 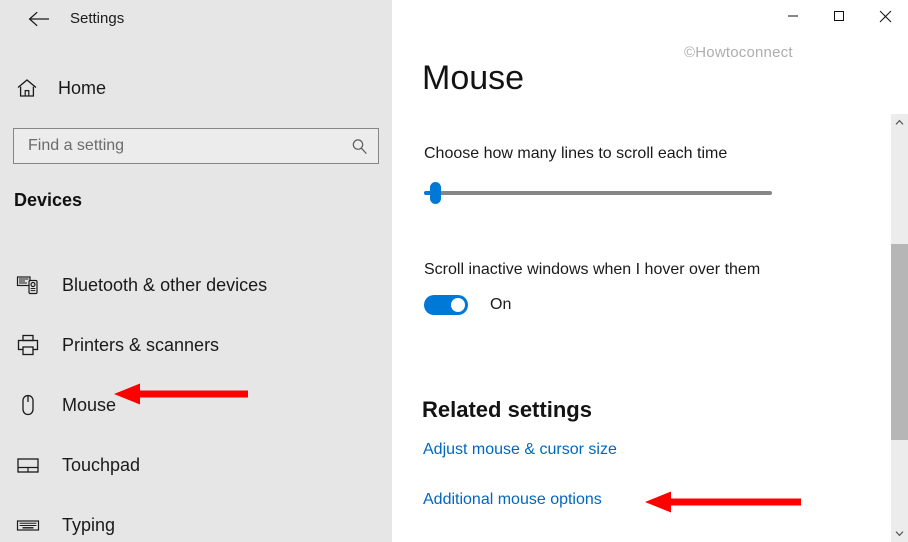 What do you see at coordinates (141, 344) in the screenshot?
I see `sidebar-item-label: Printers & scanners` at bounding box center [141, 344].